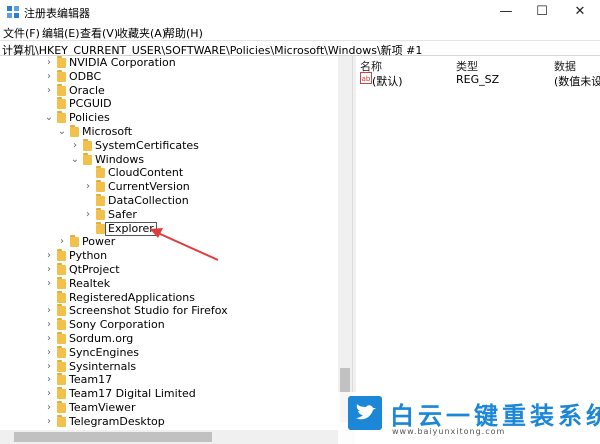 This screenshot has height=444, width=600. I want to click on tree-item: ⌄ Microsoft, so click(169, 132).